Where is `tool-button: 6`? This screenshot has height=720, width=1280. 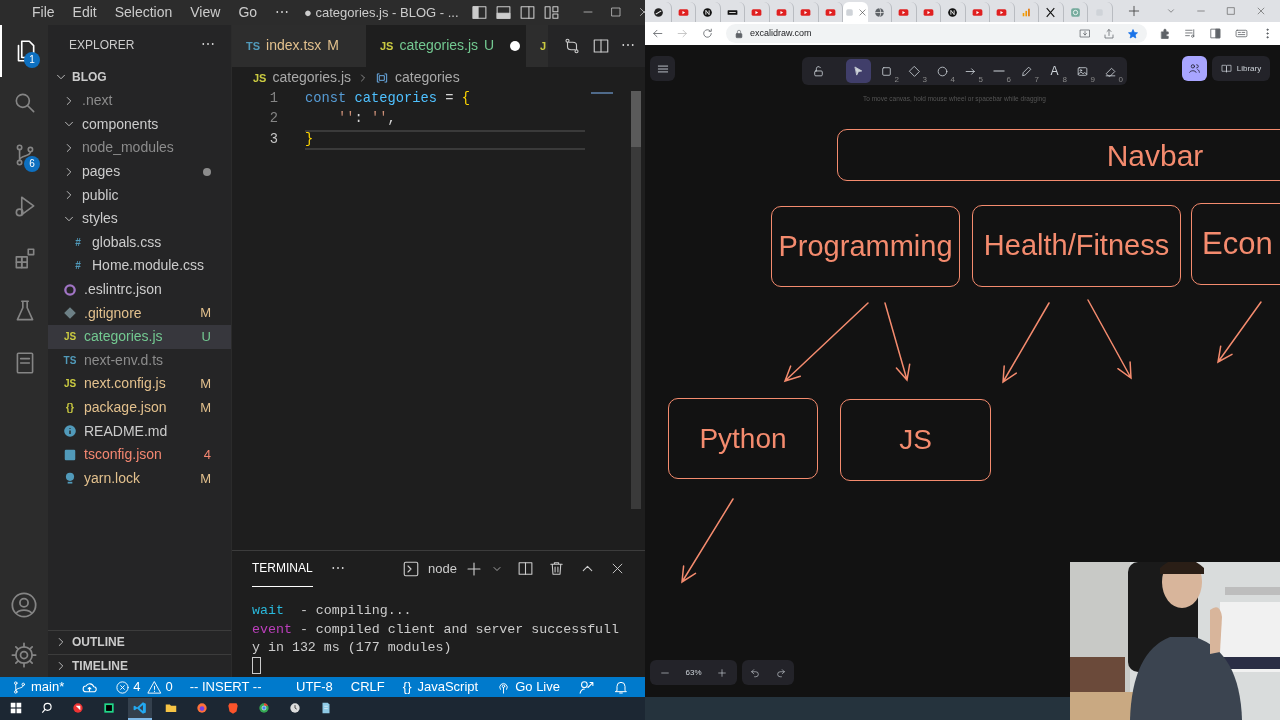 tool-button: 6 is located at coordinates (998, 71).